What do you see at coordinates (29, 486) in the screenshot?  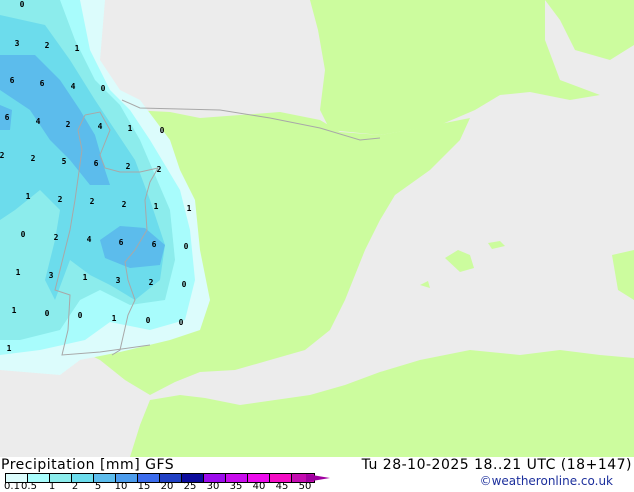 I see `scale-tick-label: 0.5` at bounding box center [29, 486].